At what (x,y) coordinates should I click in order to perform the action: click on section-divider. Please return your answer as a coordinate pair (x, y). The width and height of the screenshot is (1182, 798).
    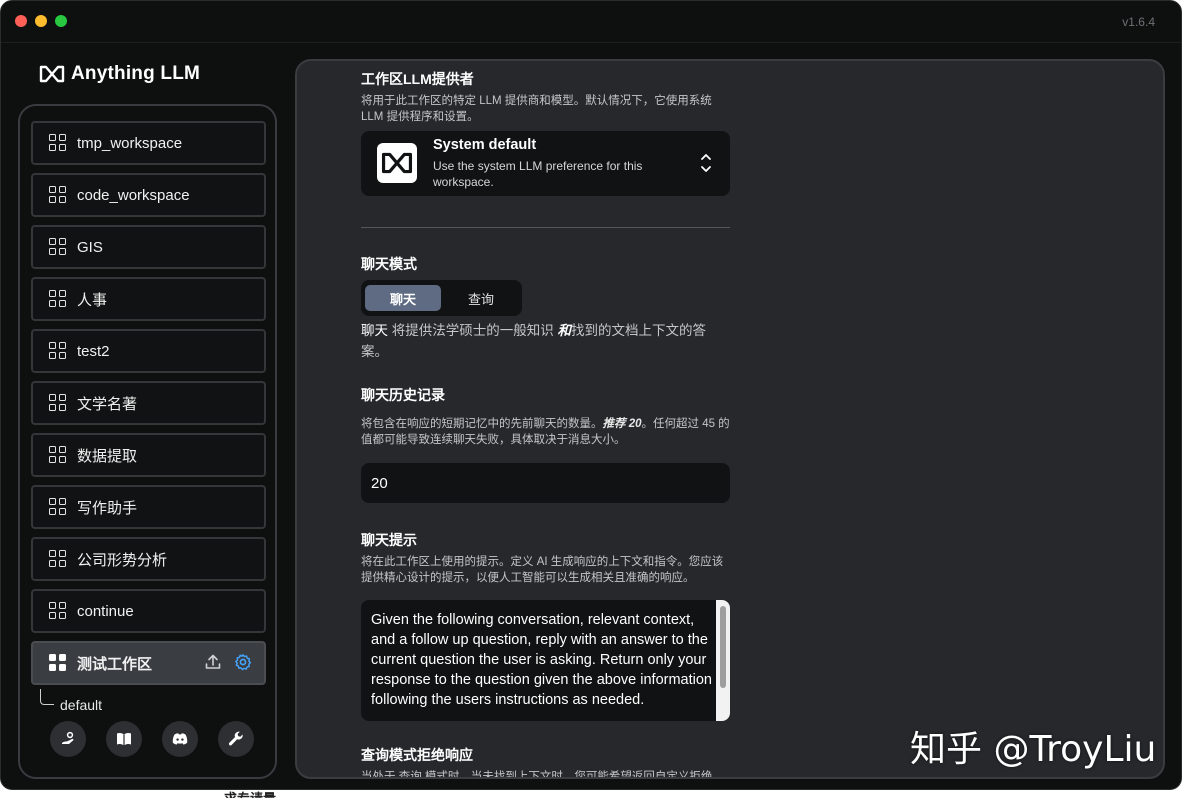
    Looking at the image, I should click on (545, 227).